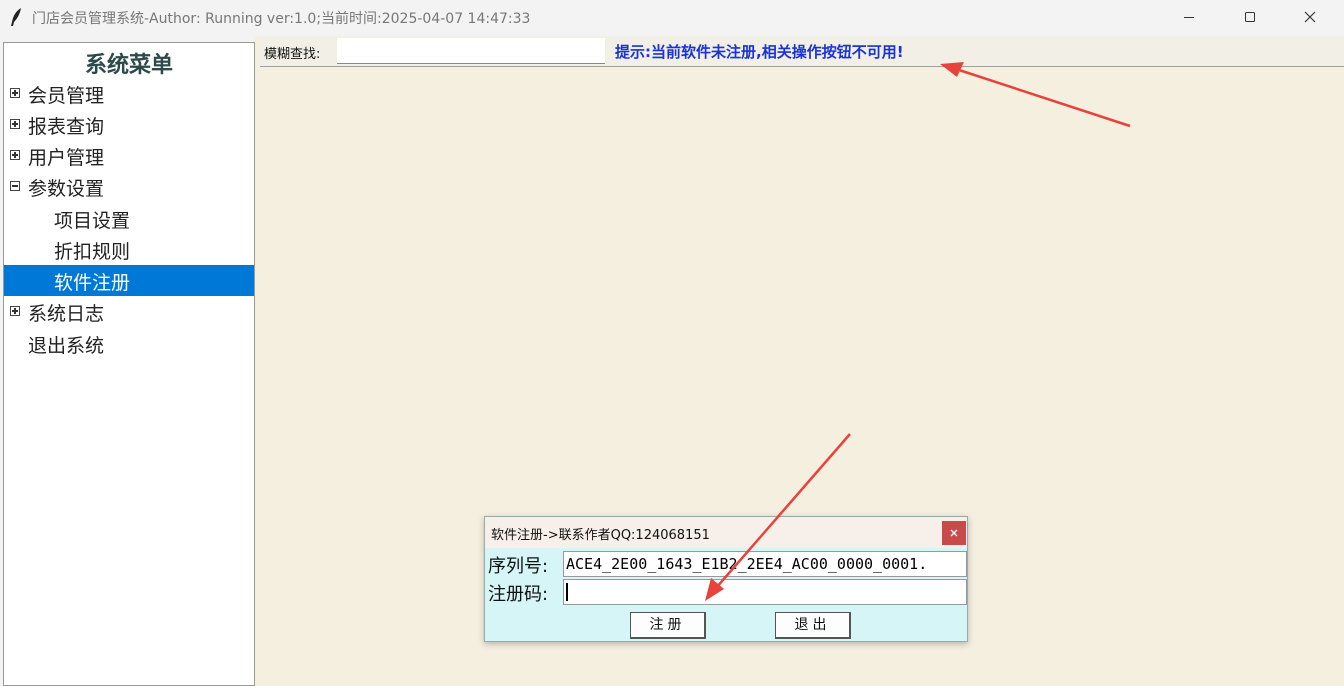 The width and height of the screenshot is (1344, 686). I want to click on collapse-minus-icon, so click(15, 186).